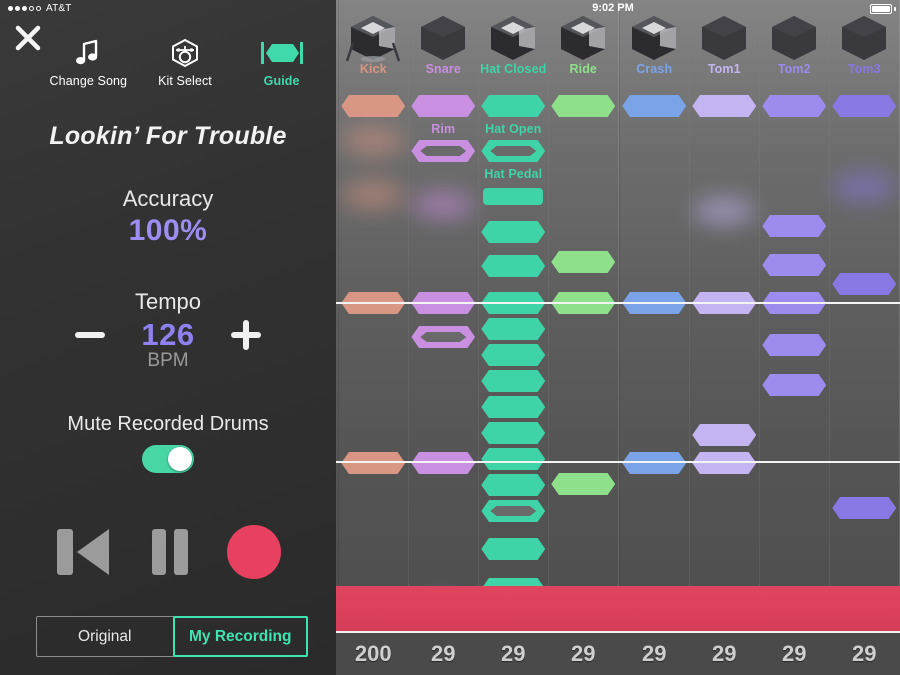 Image resolution: width=900 pixels, height=675 pixels. I want to click on carrier-label: AT&T, so click(59, 8).